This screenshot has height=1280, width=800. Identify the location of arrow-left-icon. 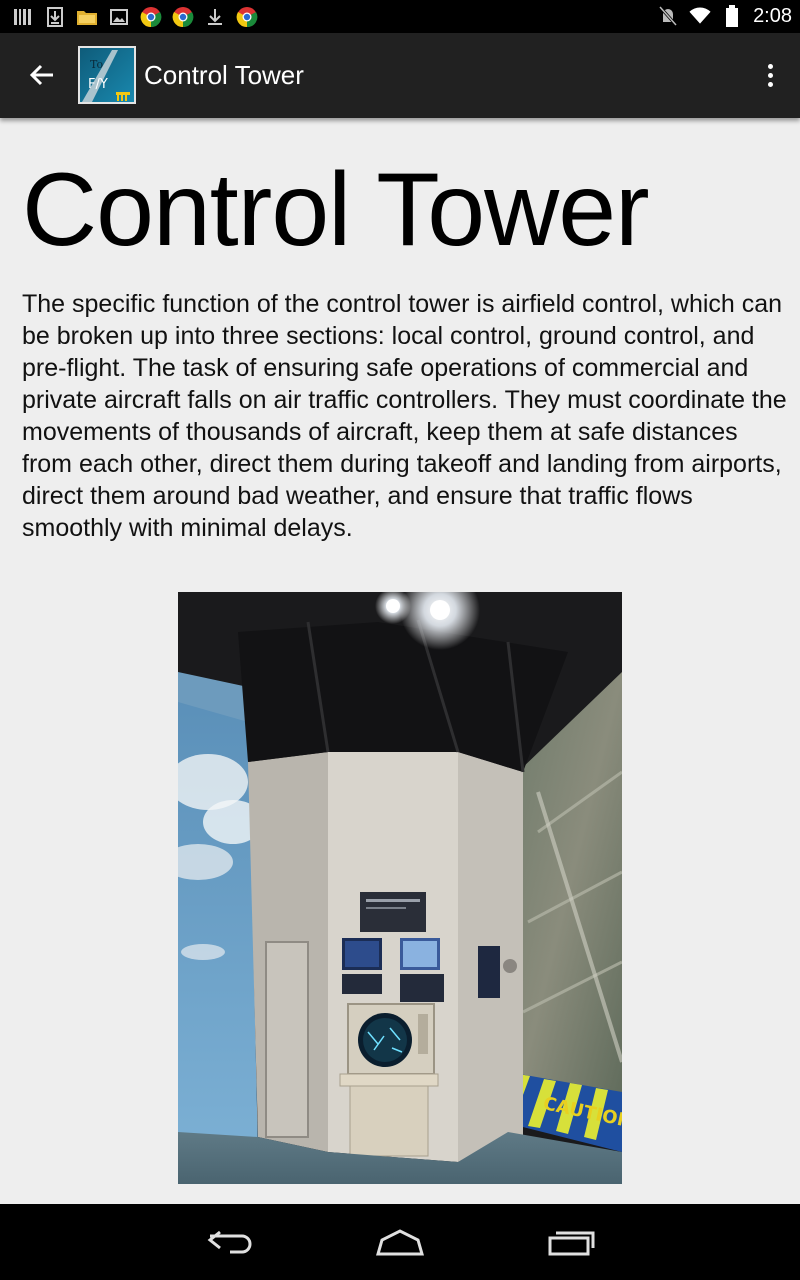
(41, 75).